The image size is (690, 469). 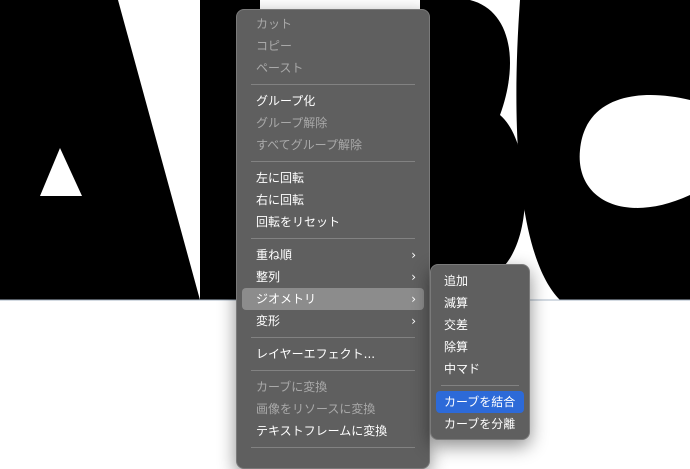 What do you see at coordinates (480, 424) in the screenshot?
I see `submenu-item-separate-curves: カーブを分離` at bounding box center [480, 424].